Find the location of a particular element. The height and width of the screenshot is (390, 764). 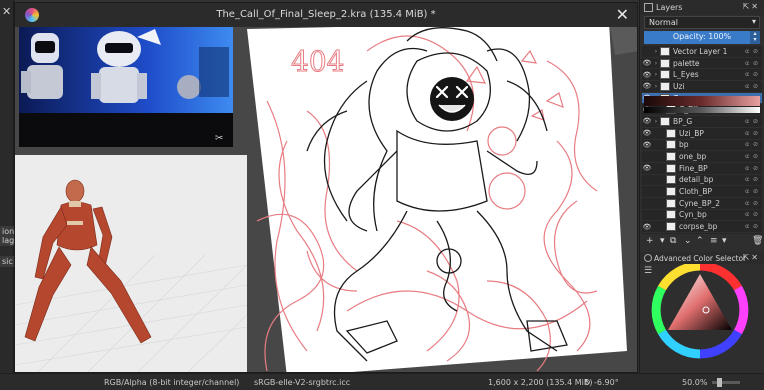

opacity-slider: Opacity: 100% ▴ ▾ is located at coordinates (702, 37).